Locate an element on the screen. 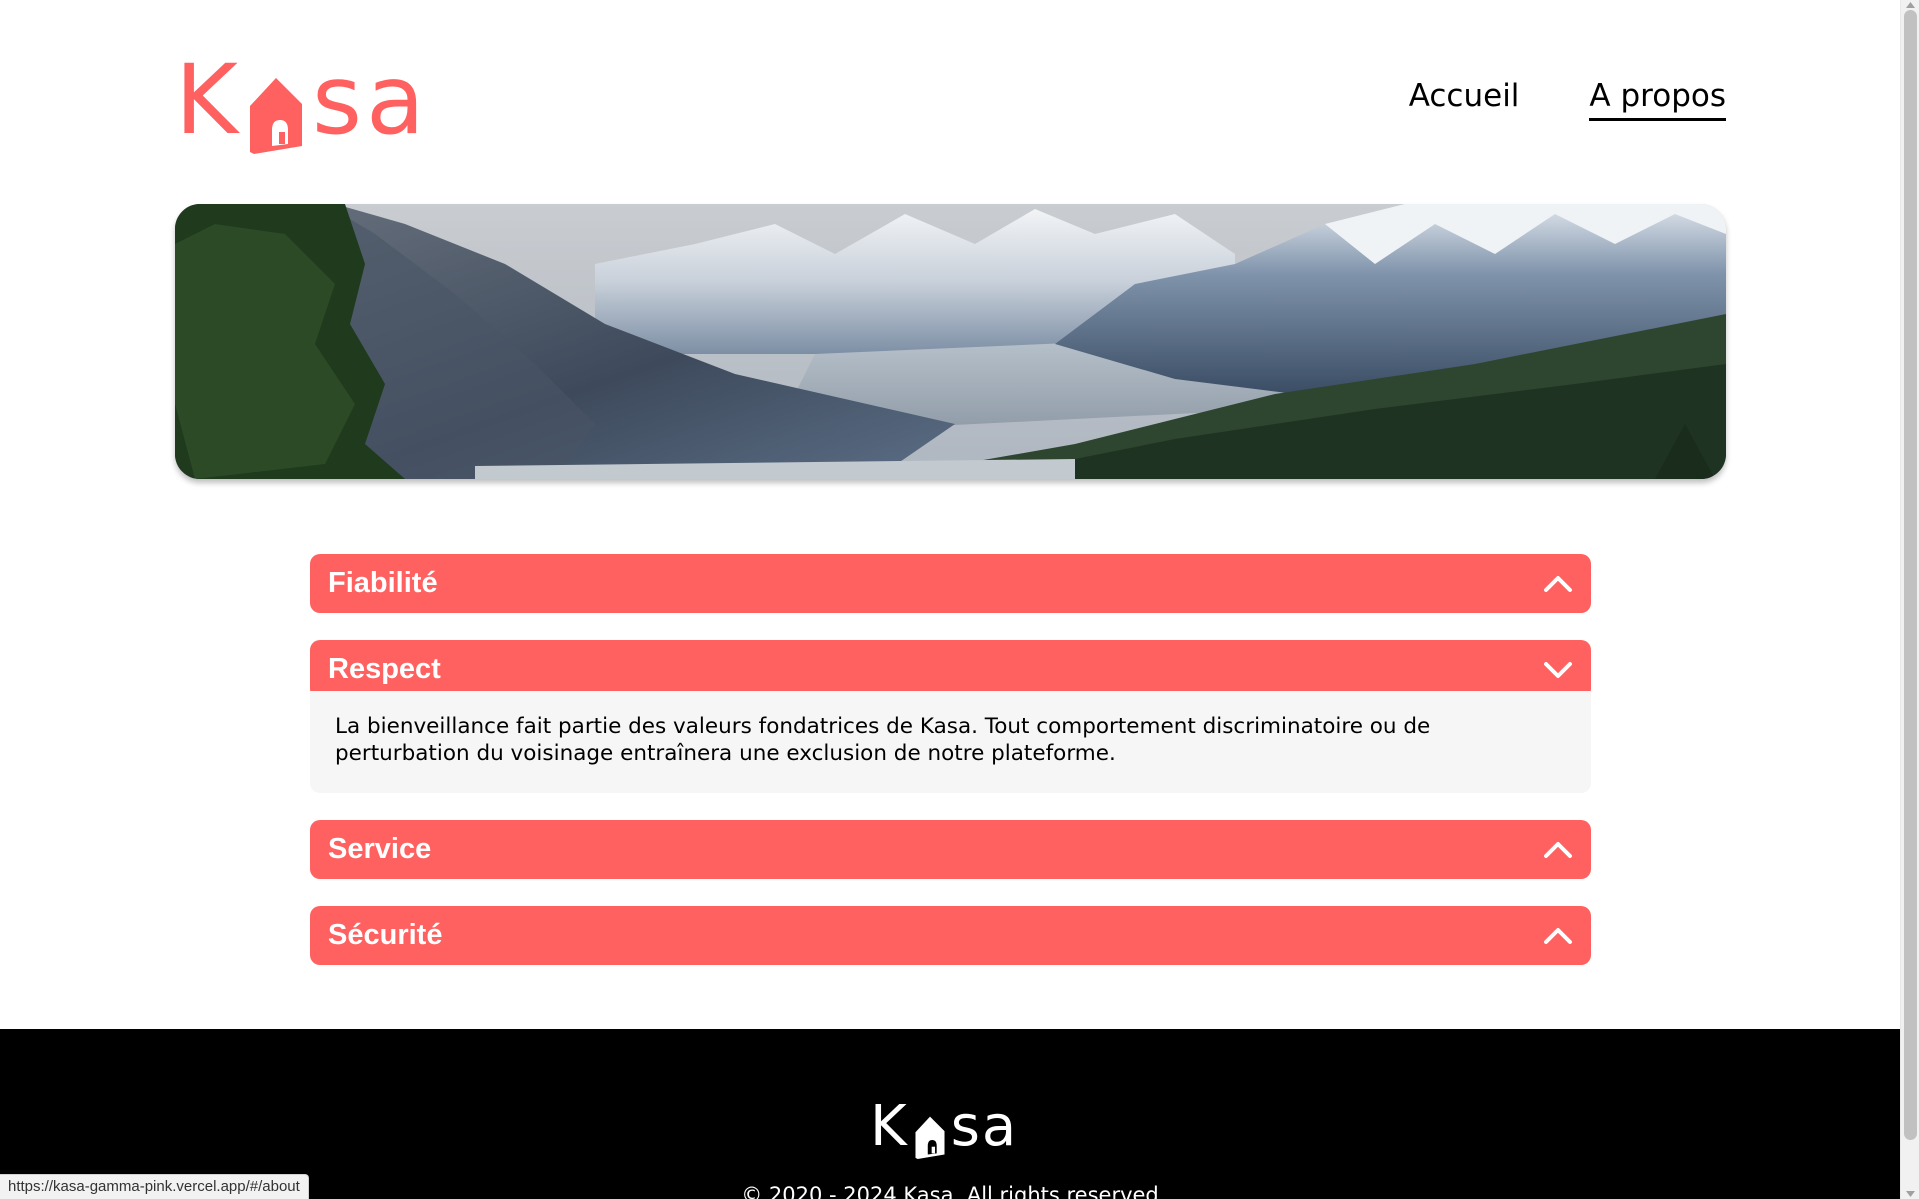 This screenshot has width=1919, height=1199. collapse-title: Sécurité is located at coordinates (385, 935).